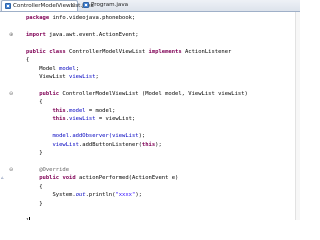 This screenshot has height=240, width=320. I want to click on override-marker-icon: ▵, so click(2, 178).